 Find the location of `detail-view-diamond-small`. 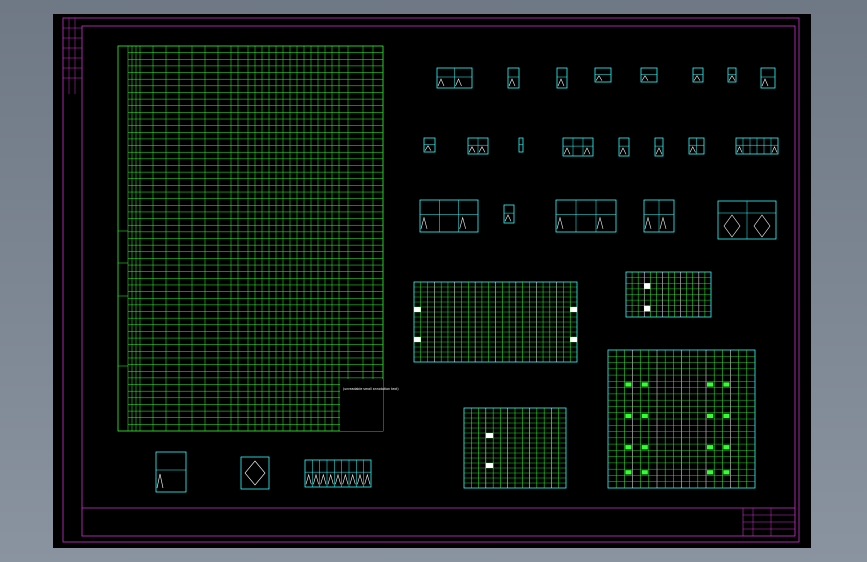

detail-view-diamond-small is located at coordinates (255, 473).